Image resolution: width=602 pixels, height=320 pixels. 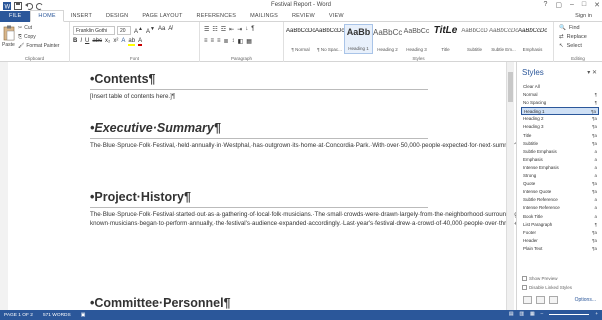 What do you see at coordinates (532, 39) in the screenshot?
I see `style-emphasis: AaBbCcDc Emphasis` at bounding box center [532, 39].